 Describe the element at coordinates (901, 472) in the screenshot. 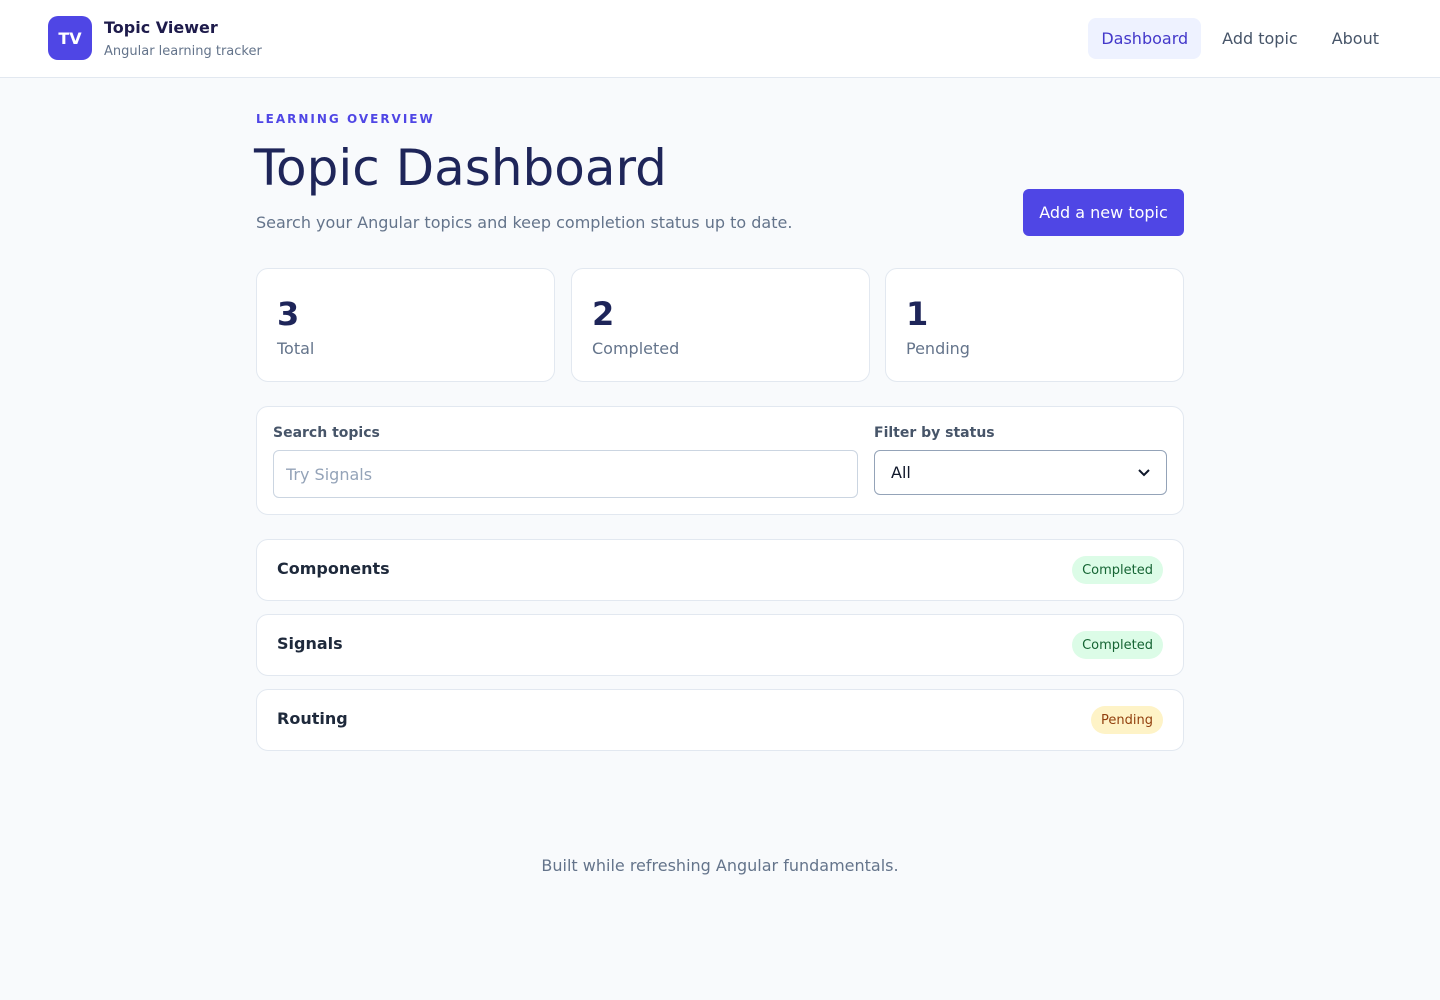

I see `status-filter-value: All` at that location.